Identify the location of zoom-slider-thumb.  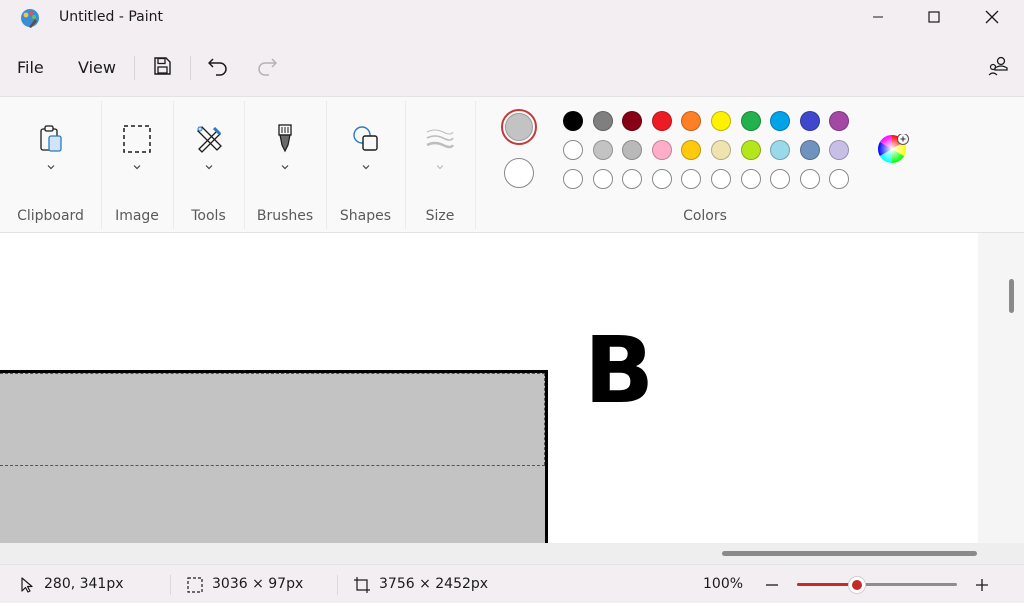
(857, 585).